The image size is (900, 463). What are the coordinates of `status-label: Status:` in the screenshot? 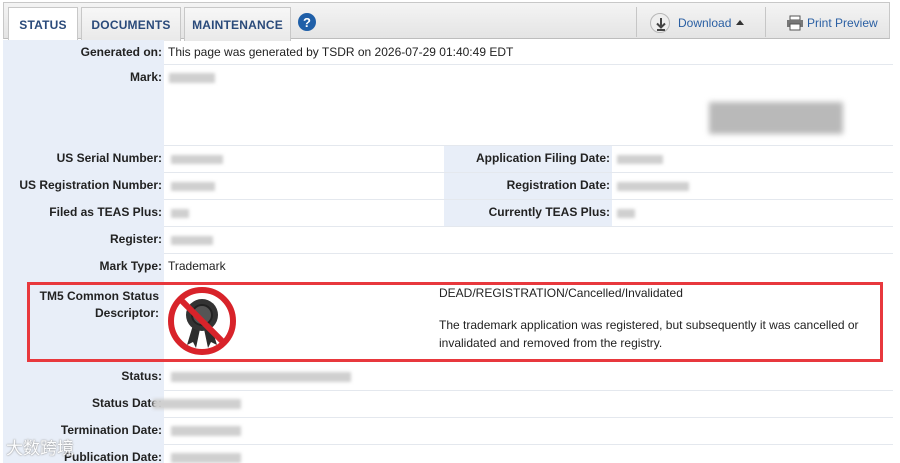 It's located at (83, 377).